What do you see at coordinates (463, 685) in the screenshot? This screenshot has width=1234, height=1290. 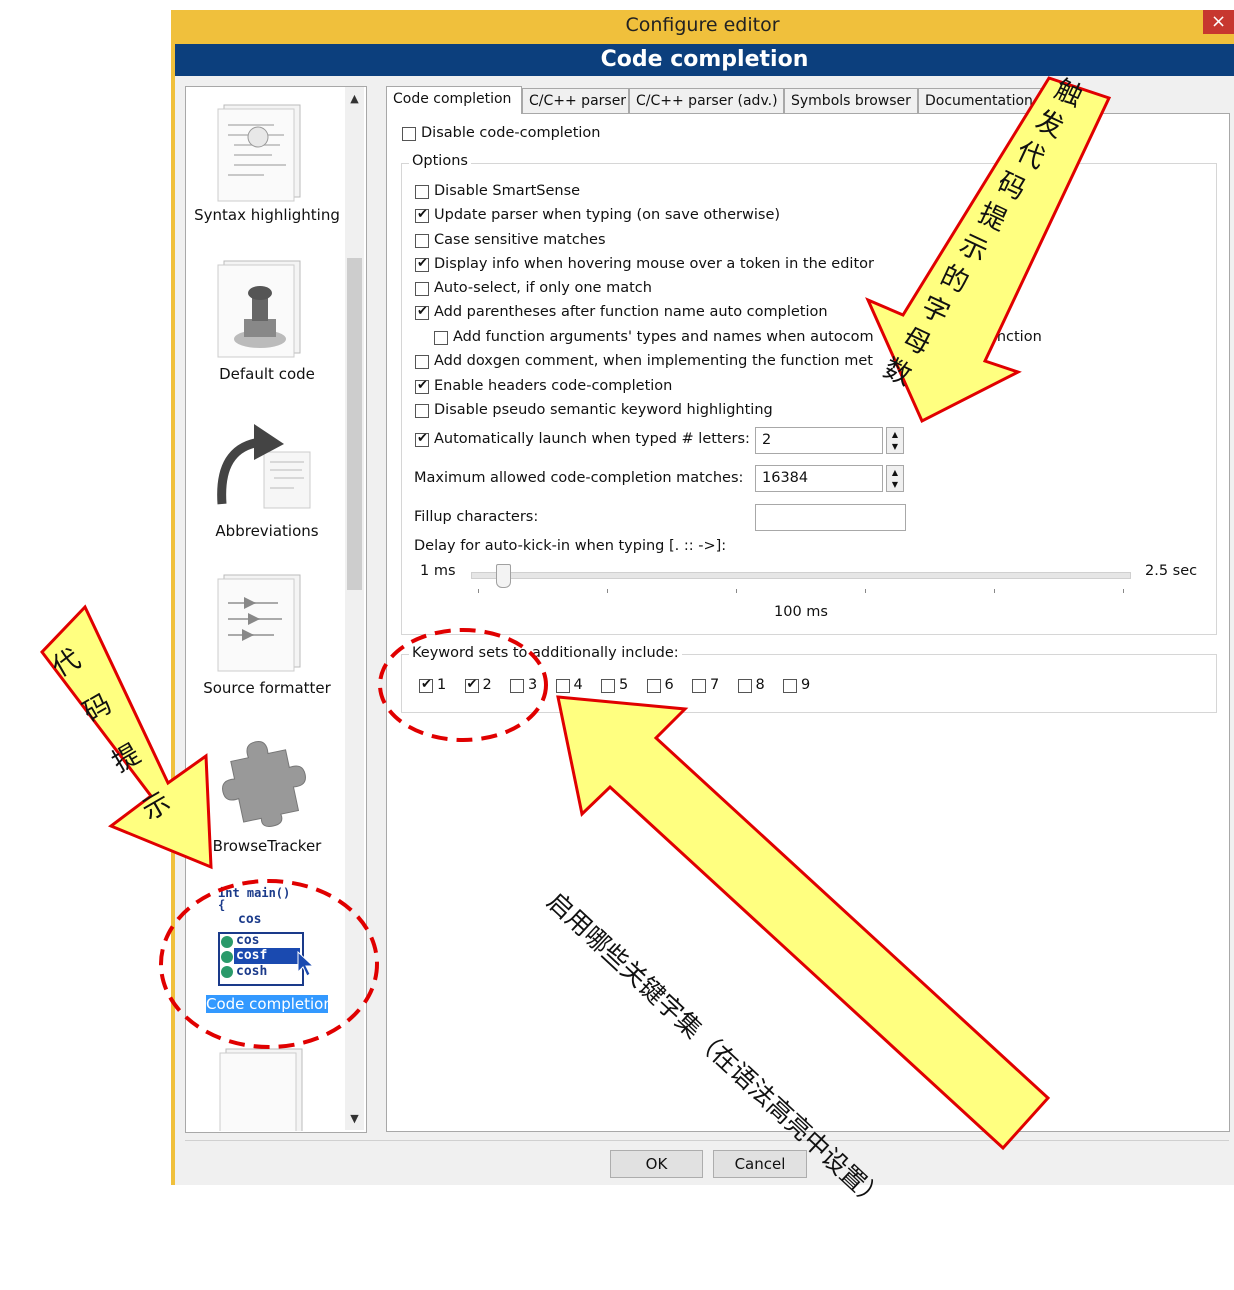 I see `keyword-sets-highlight` at bounding box center [463, 685].